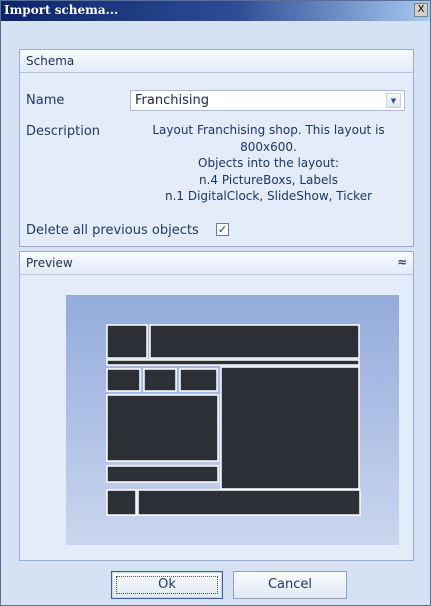 Image resolution: width=431 pixels, height=606 pixels. I want to click on description-line: Objects into the layout:, so click(268, 163).